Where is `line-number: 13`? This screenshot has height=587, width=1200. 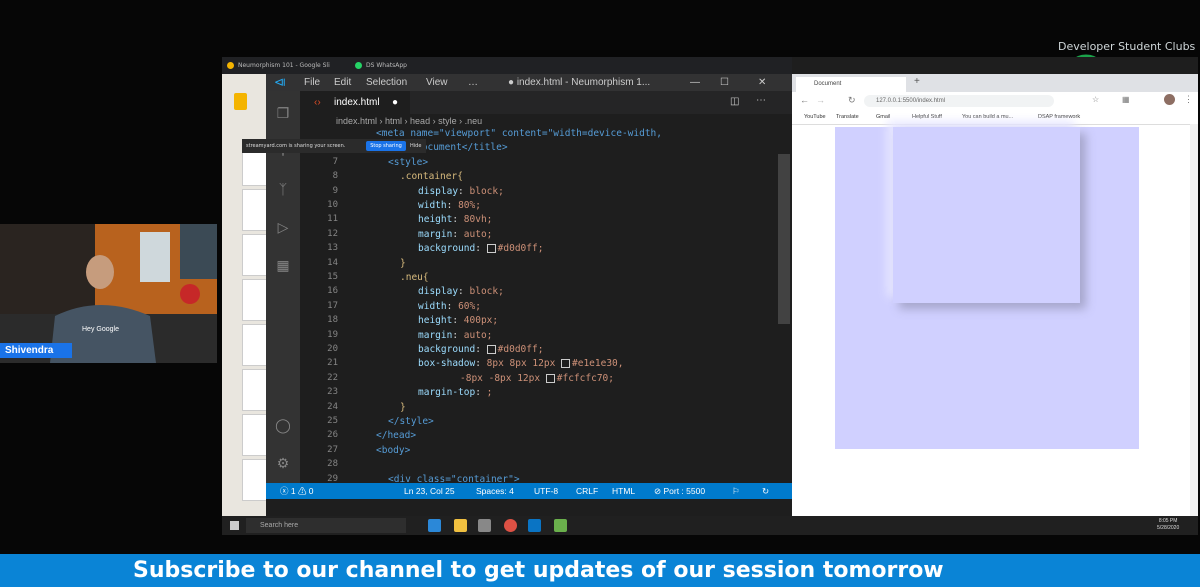 line-number: 13 is located at coordinates (332, 248).